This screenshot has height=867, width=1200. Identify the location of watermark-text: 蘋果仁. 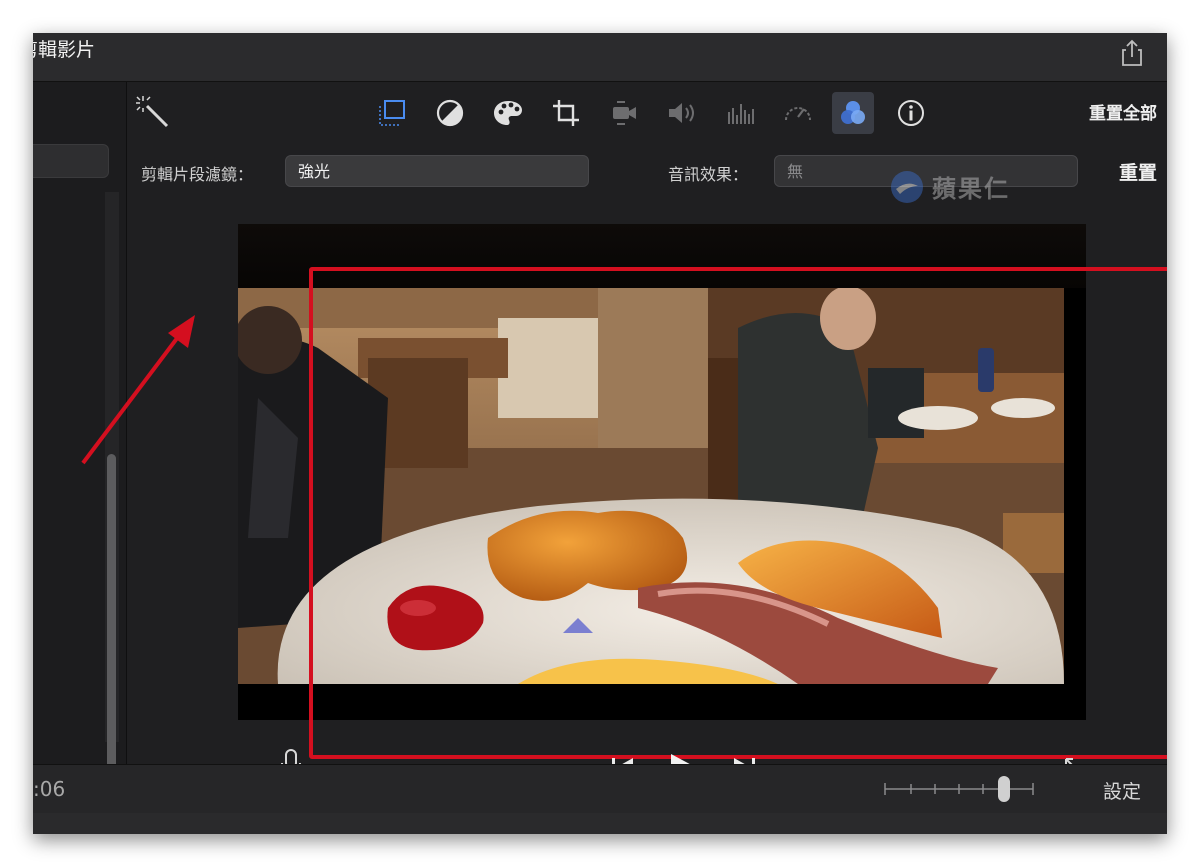
(971, 189).